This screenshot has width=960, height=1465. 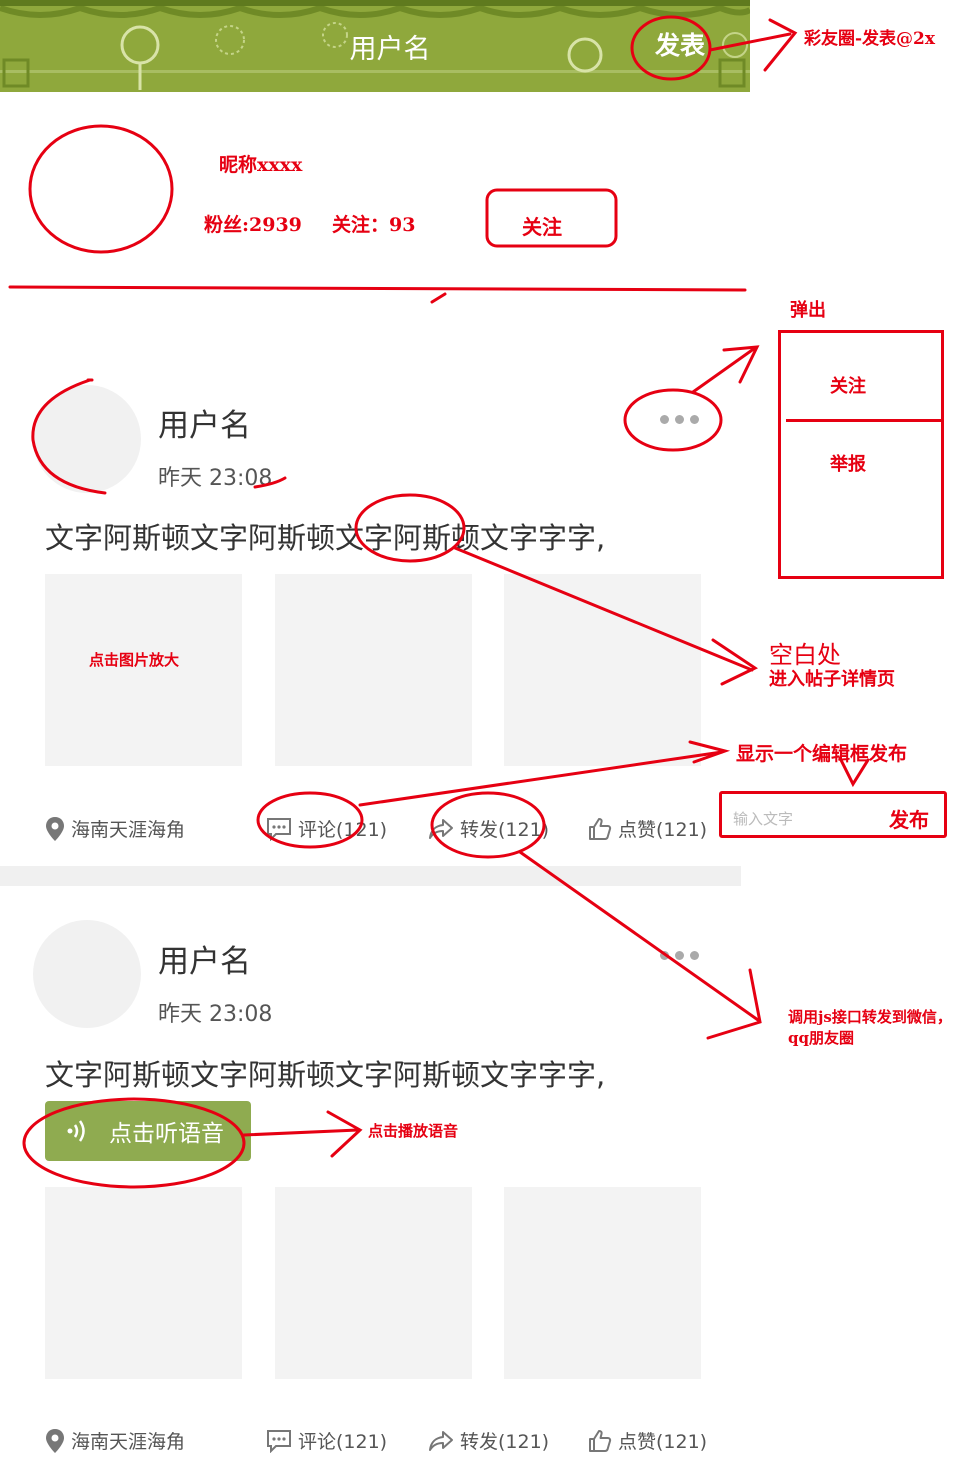 What do you see at coordinates (542, 225) in the screenshot?
I see `profile-follow-button: 关注` at bounding box center [542, 225].